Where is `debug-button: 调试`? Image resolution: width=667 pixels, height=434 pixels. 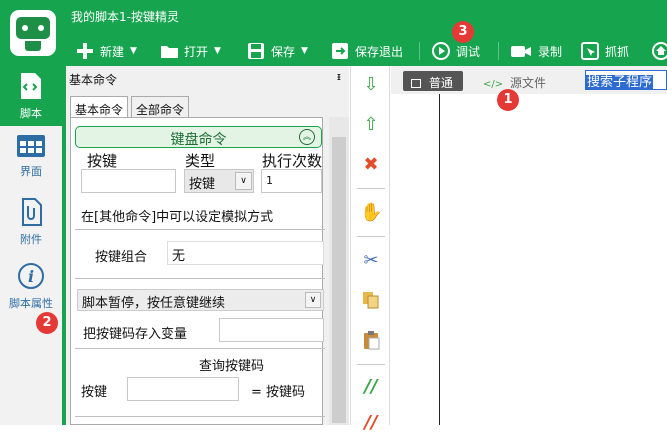
debug-button: 调试 is located at coordinates (456, 51).